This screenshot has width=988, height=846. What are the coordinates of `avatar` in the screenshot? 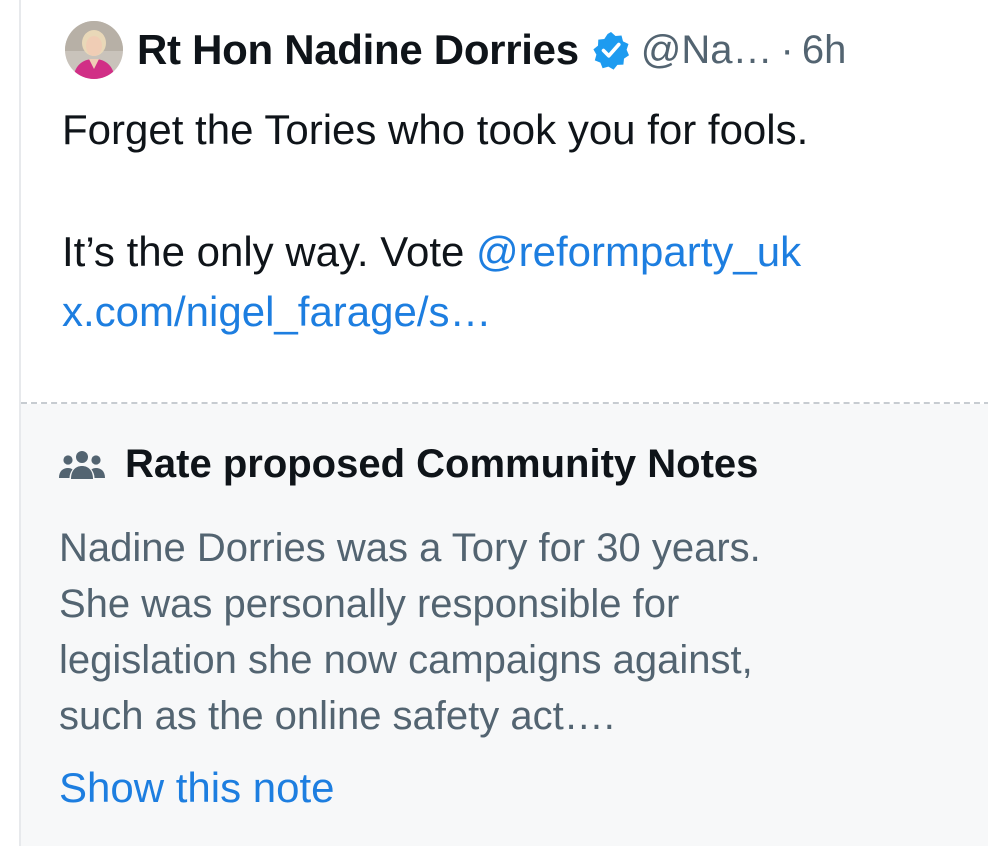 It's located at (94, 50).